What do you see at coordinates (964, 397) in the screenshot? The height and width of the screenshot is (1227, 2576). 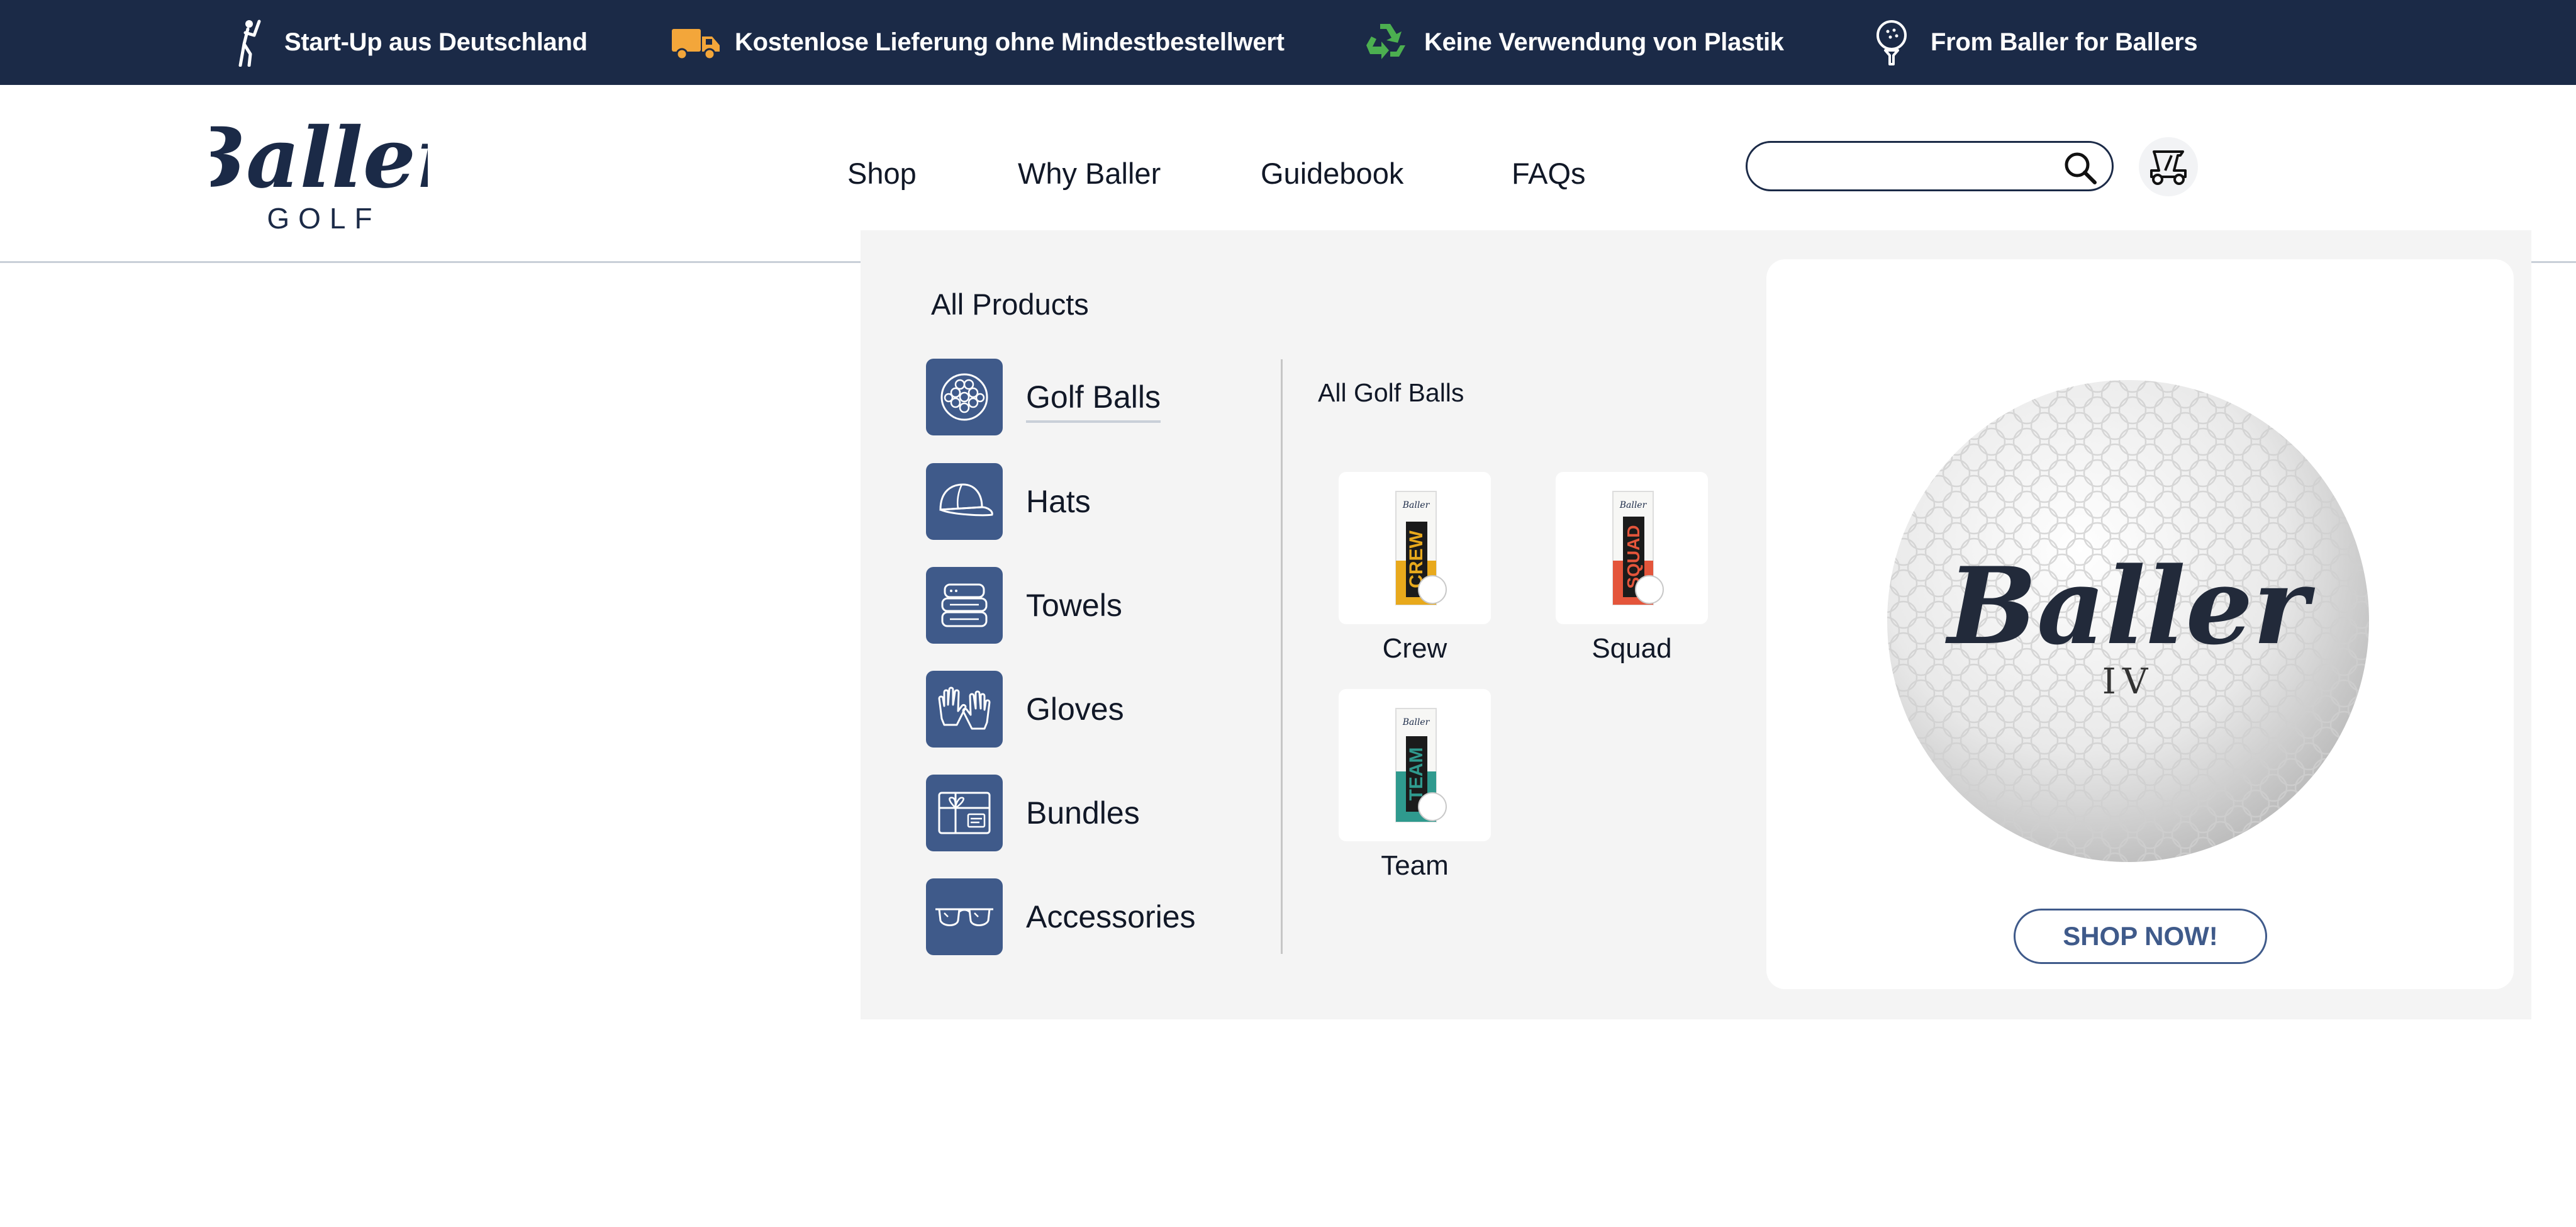 I see `golf-ball-icon` at bounding box center [964, 397].